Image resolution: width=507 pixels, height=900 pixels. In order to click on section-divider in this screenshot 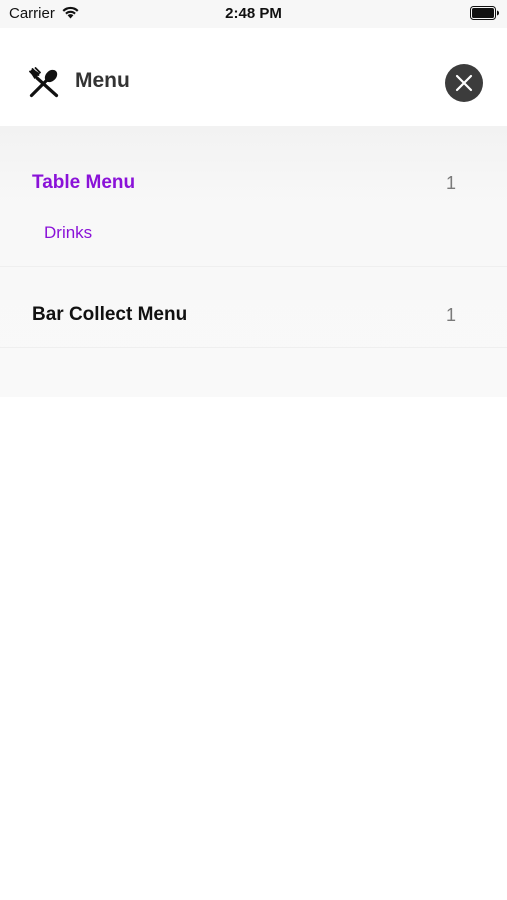, I will do `click(253, 347)`.